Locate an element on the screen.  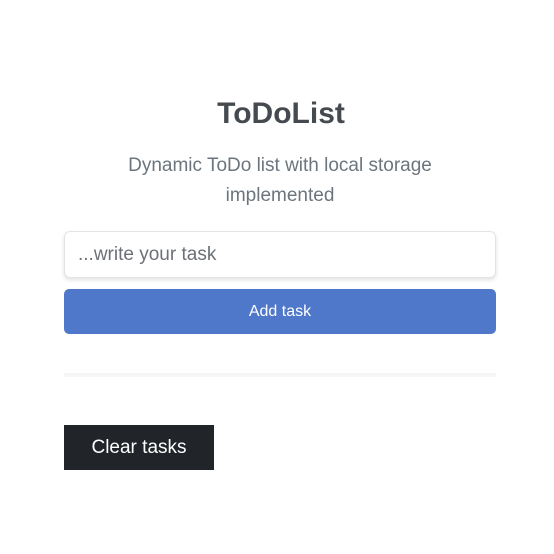
task-input is located at coordinates (280, 254).